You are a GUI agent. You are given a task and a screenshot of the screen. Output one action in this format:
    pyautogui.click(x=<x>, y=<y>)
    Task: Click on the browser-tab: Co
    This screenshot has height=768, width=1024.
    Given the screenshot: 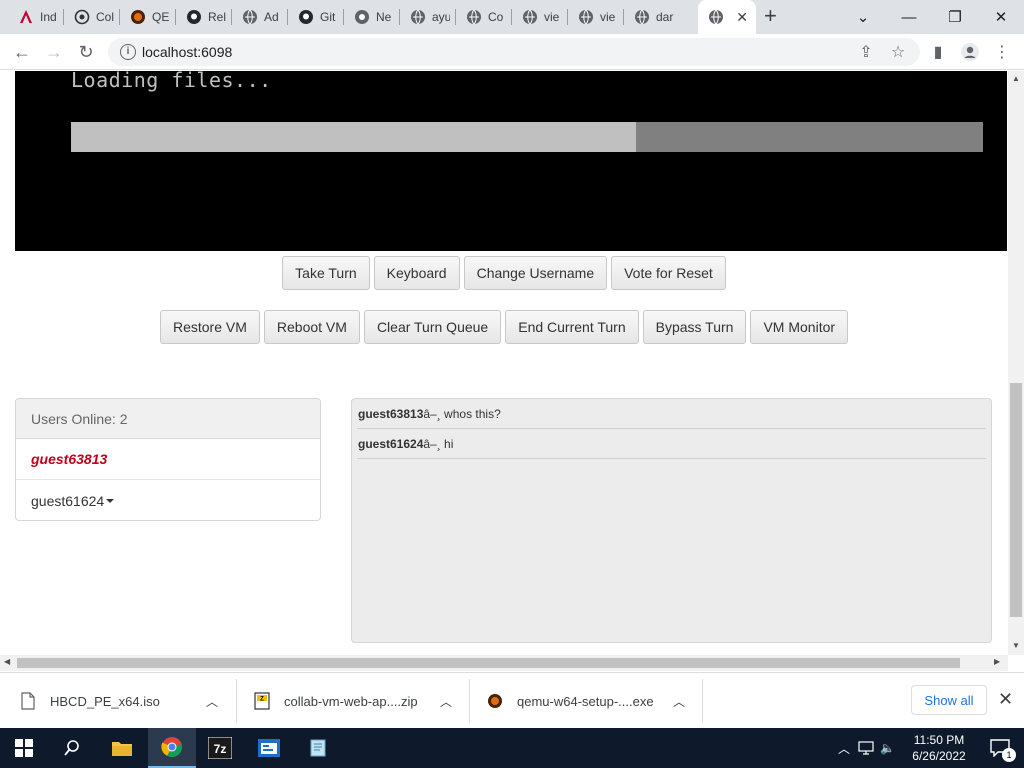 What is the action you would take?
    pyautogui.click(x=484, y=17)
    